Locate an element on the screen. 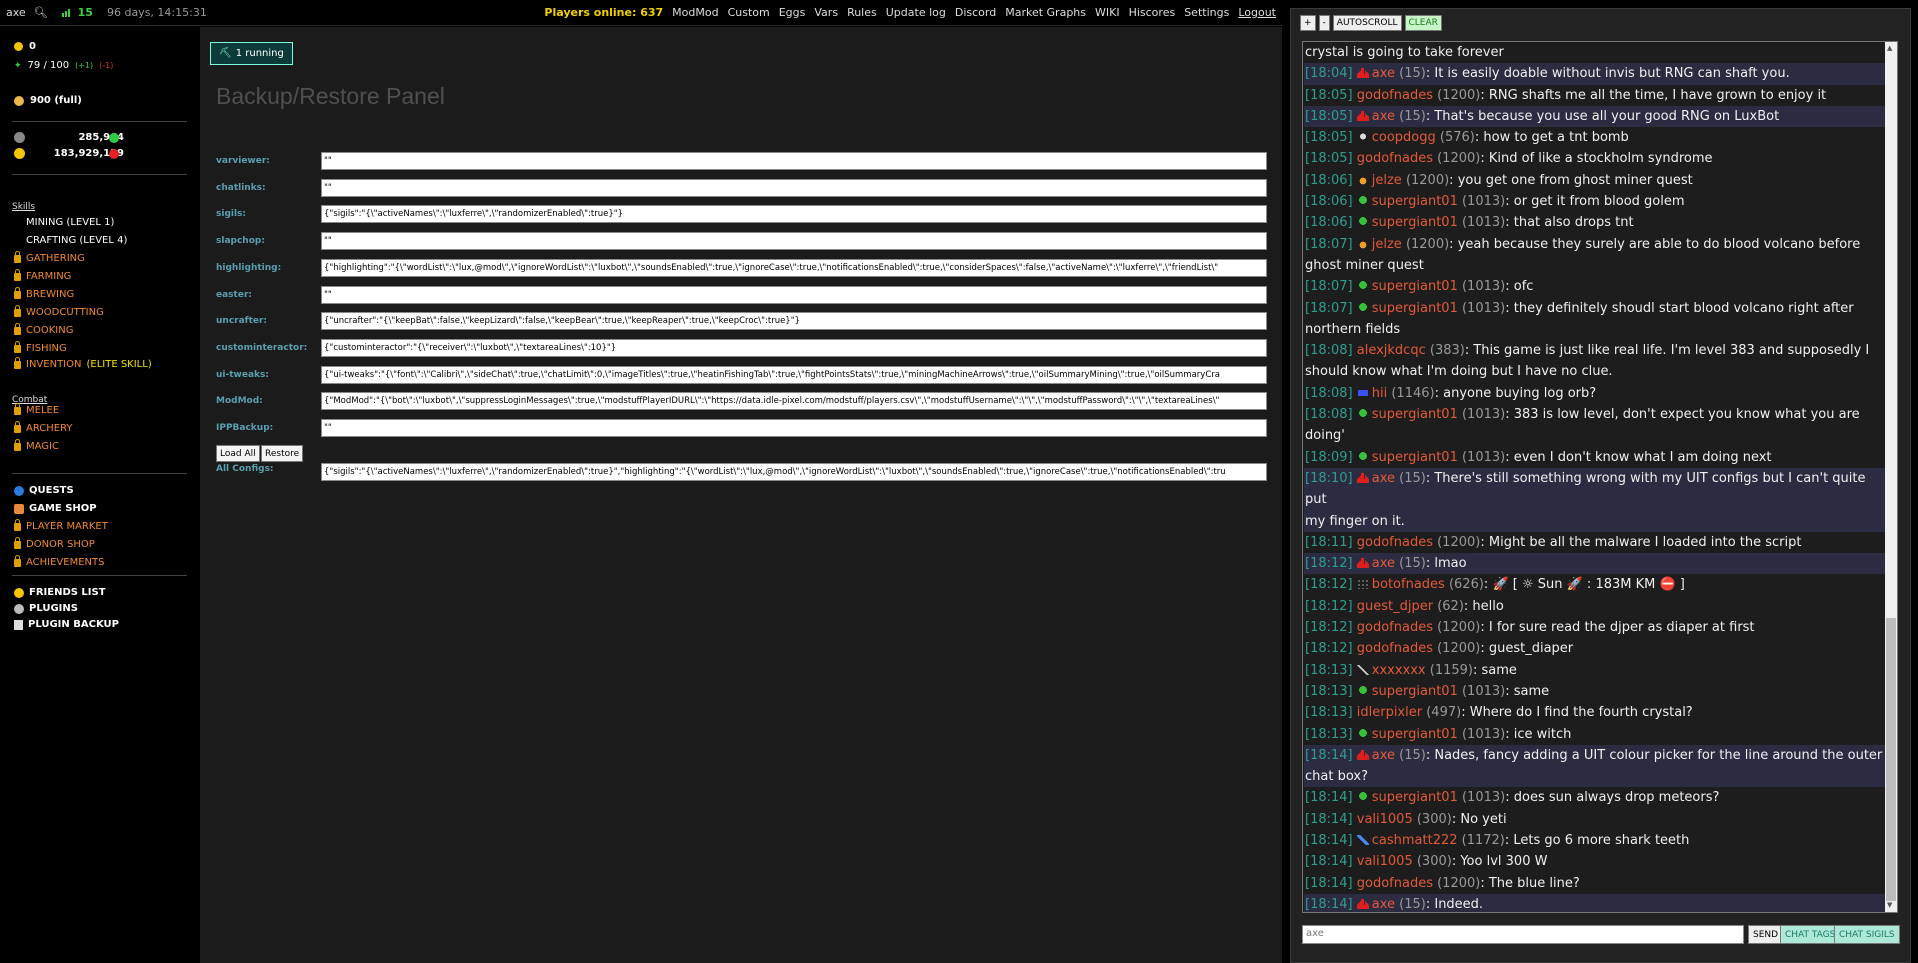 The width and height of the screenshot is (1918, 963). sidebar-item-woodcutting: WOODCUTTING is located at coordinates (59, 311).